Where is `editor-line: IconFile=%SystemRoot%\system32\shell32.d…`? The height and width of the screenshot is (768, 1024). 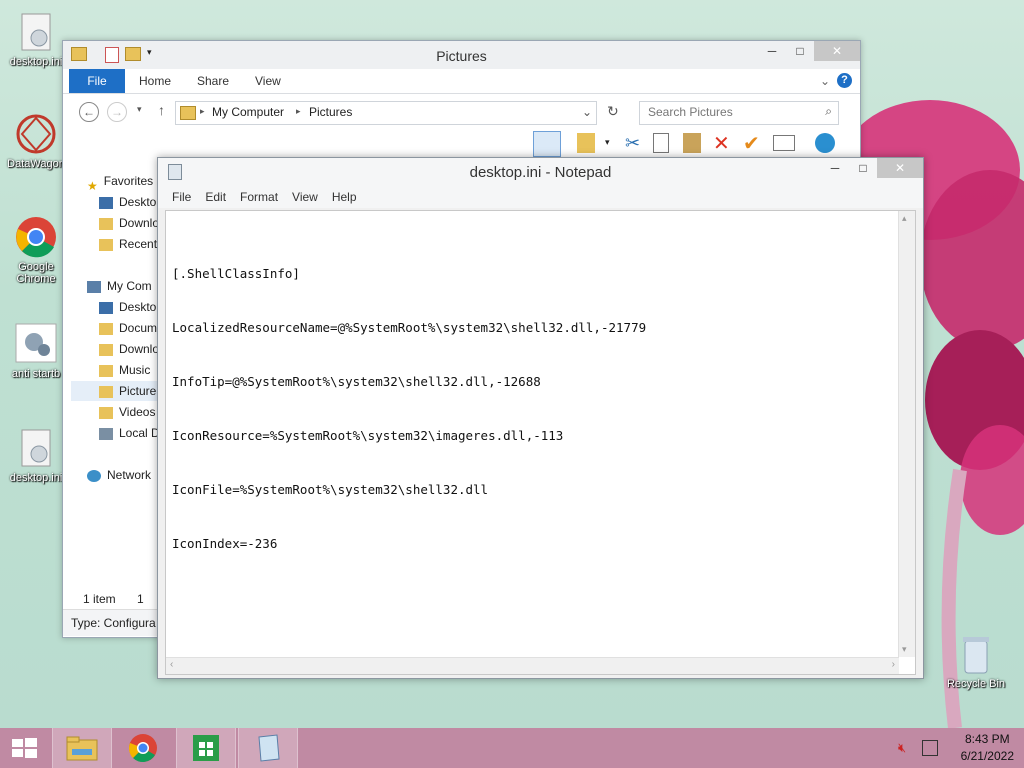 editor-line: IconFile=%SystemRoot%\system32\shell32.d… is located at coordinates (330, 489).